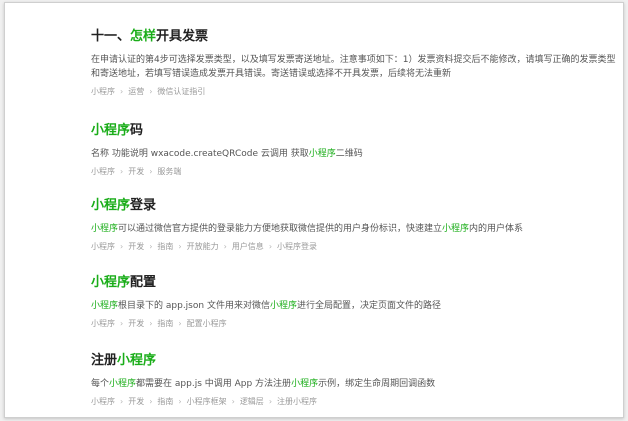  What do you see at coordinates (349, 154) in the screenshot?
I see `text-segment: 二维码` at bounding box center [349, 154].